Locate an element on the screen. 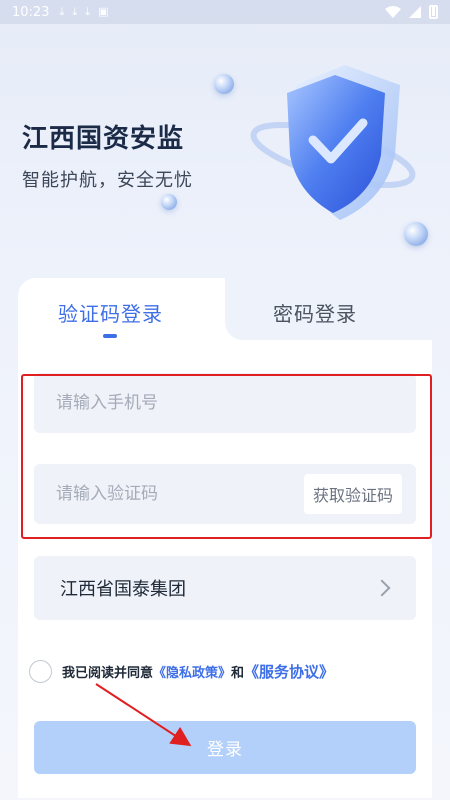 This screenshot has width=450, height=800. phone-input is located at coordinates (225, 403).